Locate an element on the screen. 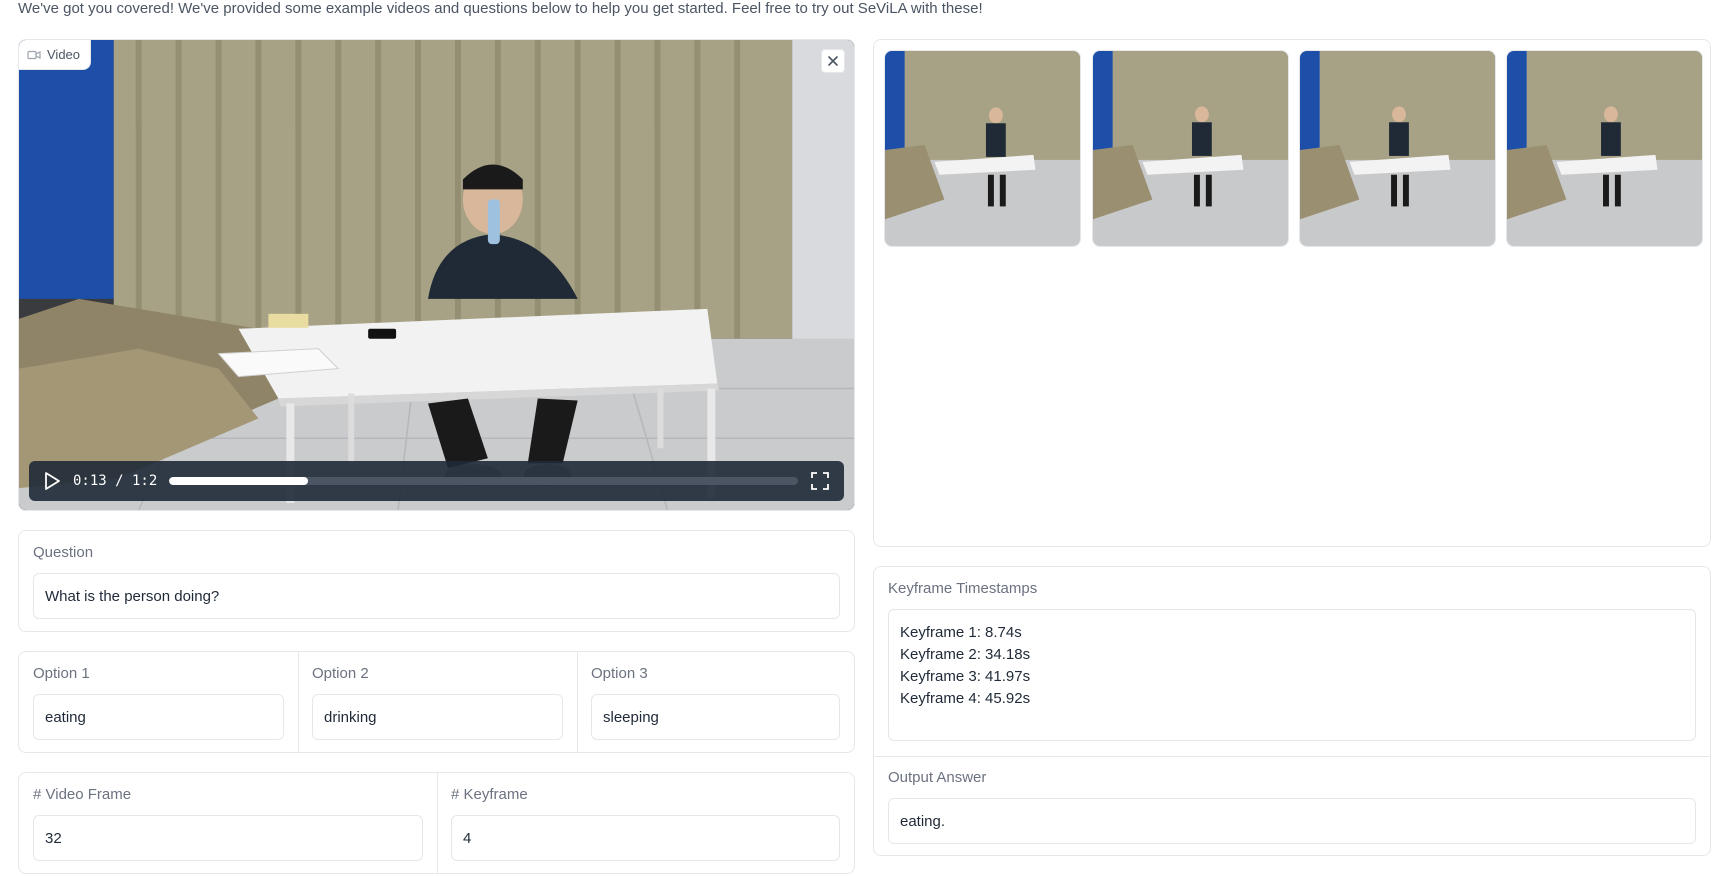  video-label-badge: Video is located at coordinates (55, 55).